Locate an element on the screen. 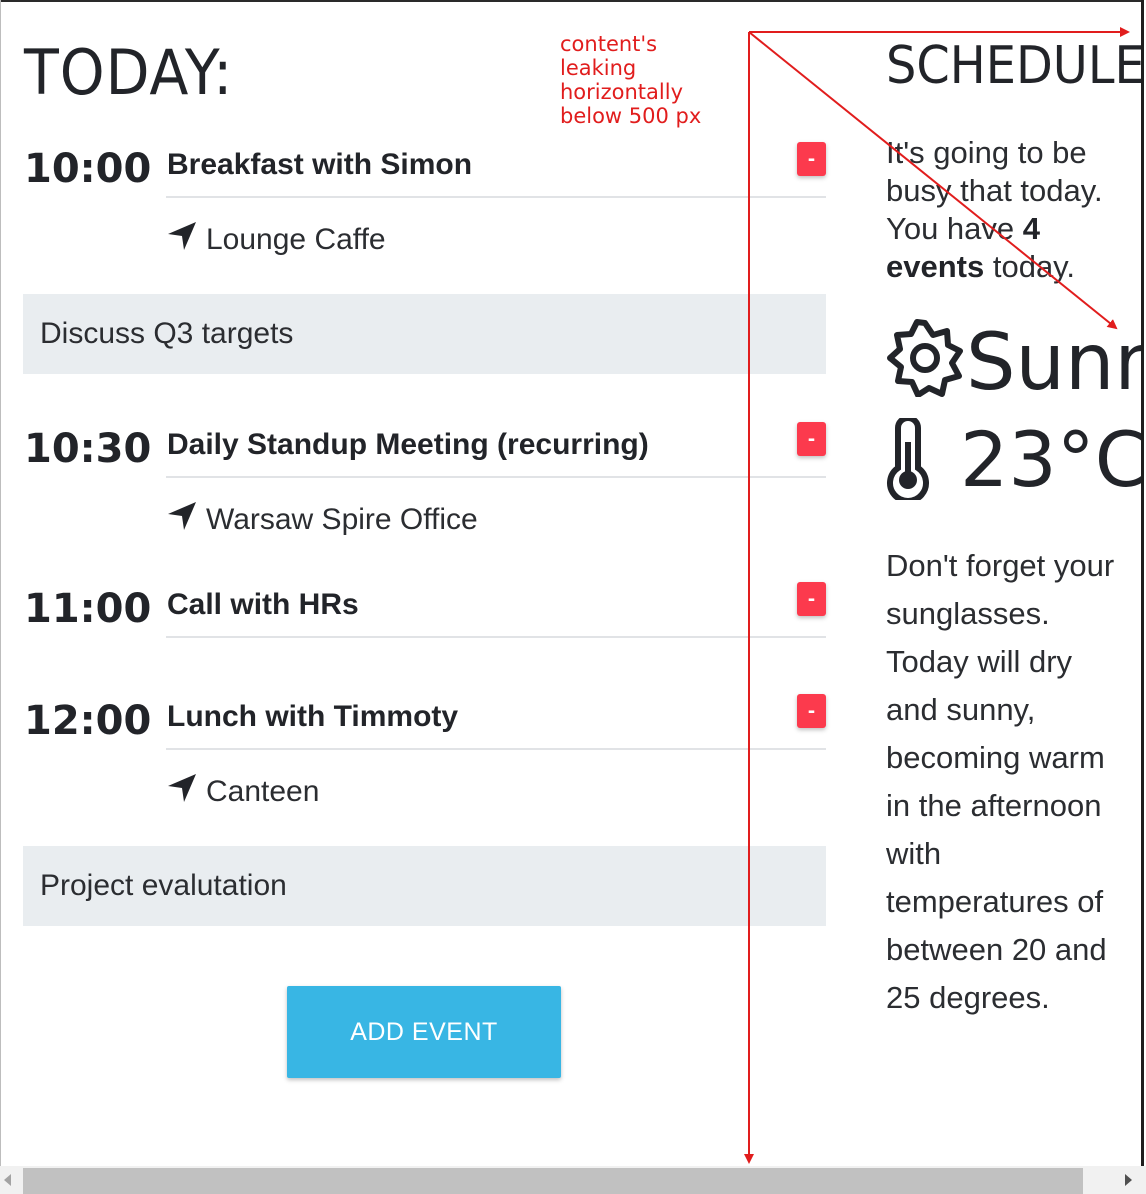 The height and width of the screenshot is (1194, 1146). scrollbar-thumb is located at coordinates (553, 1181).